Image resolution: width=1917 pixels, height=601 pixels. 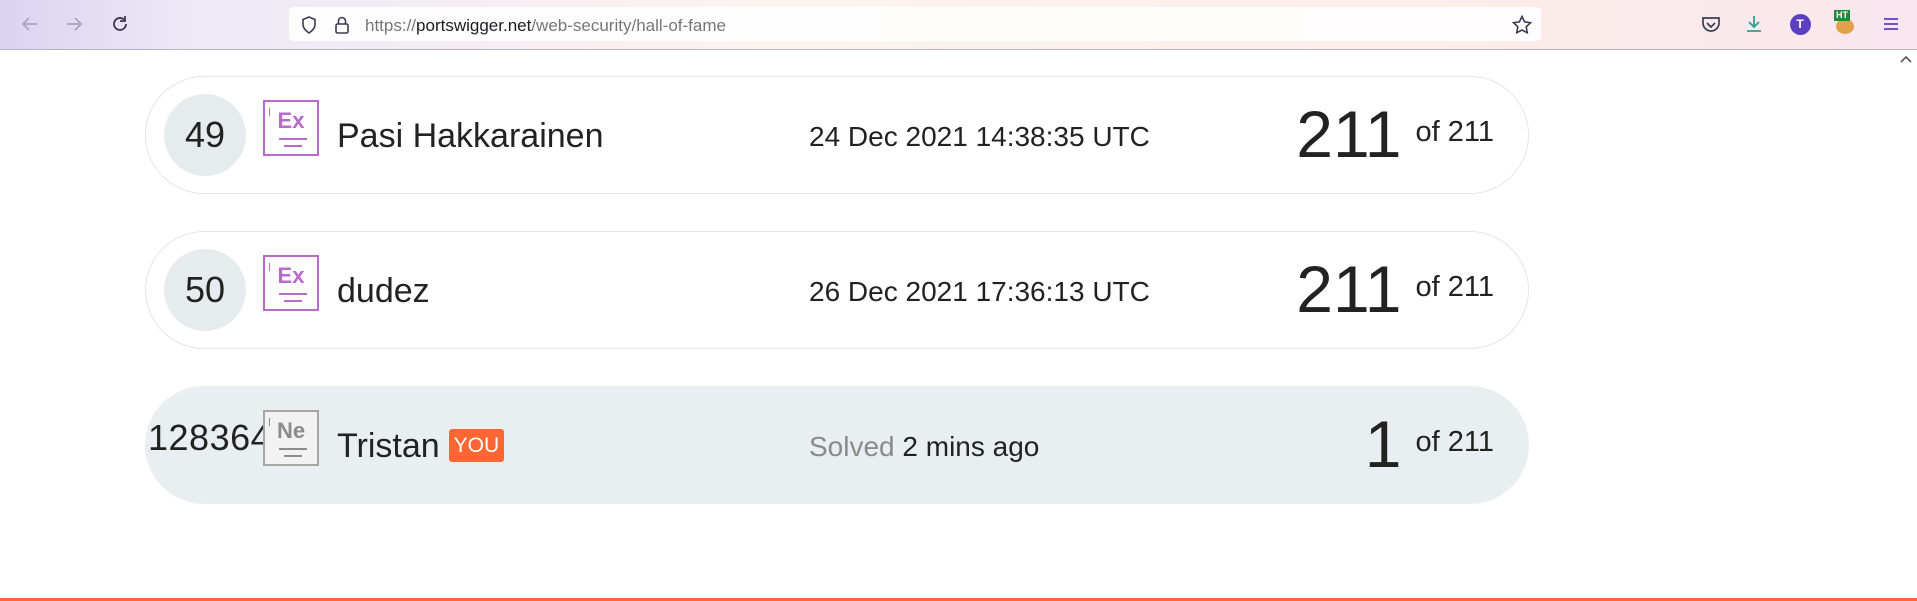 I want to click on solved-label: Solved, so click(x=852, y=446).